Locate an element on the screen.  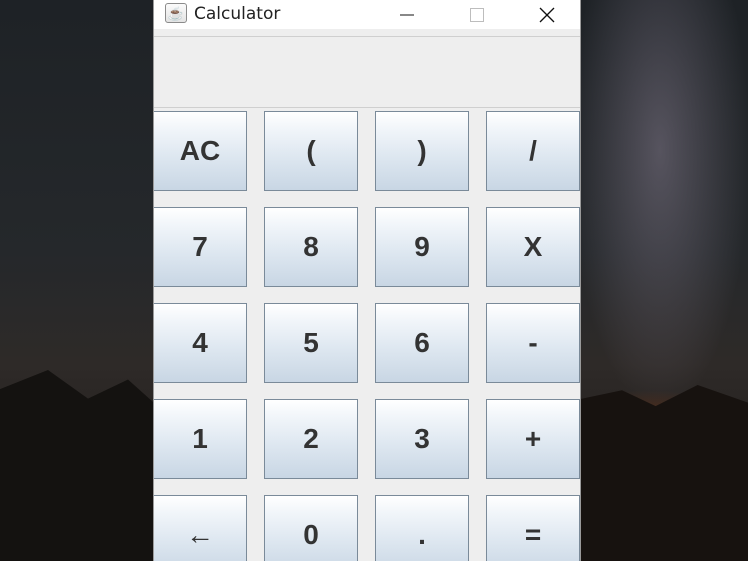
desktop-mountain-right is located at coordinates (664, 473).